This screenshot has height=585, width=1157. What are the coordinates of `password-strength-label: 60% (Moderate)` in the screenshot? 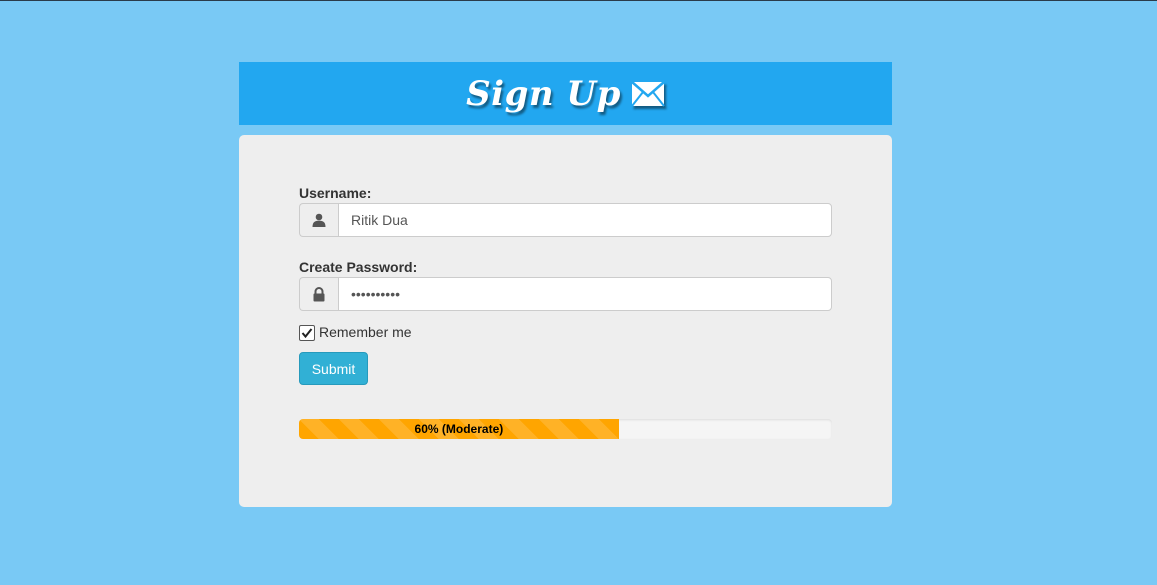 It's located at (459, 429).